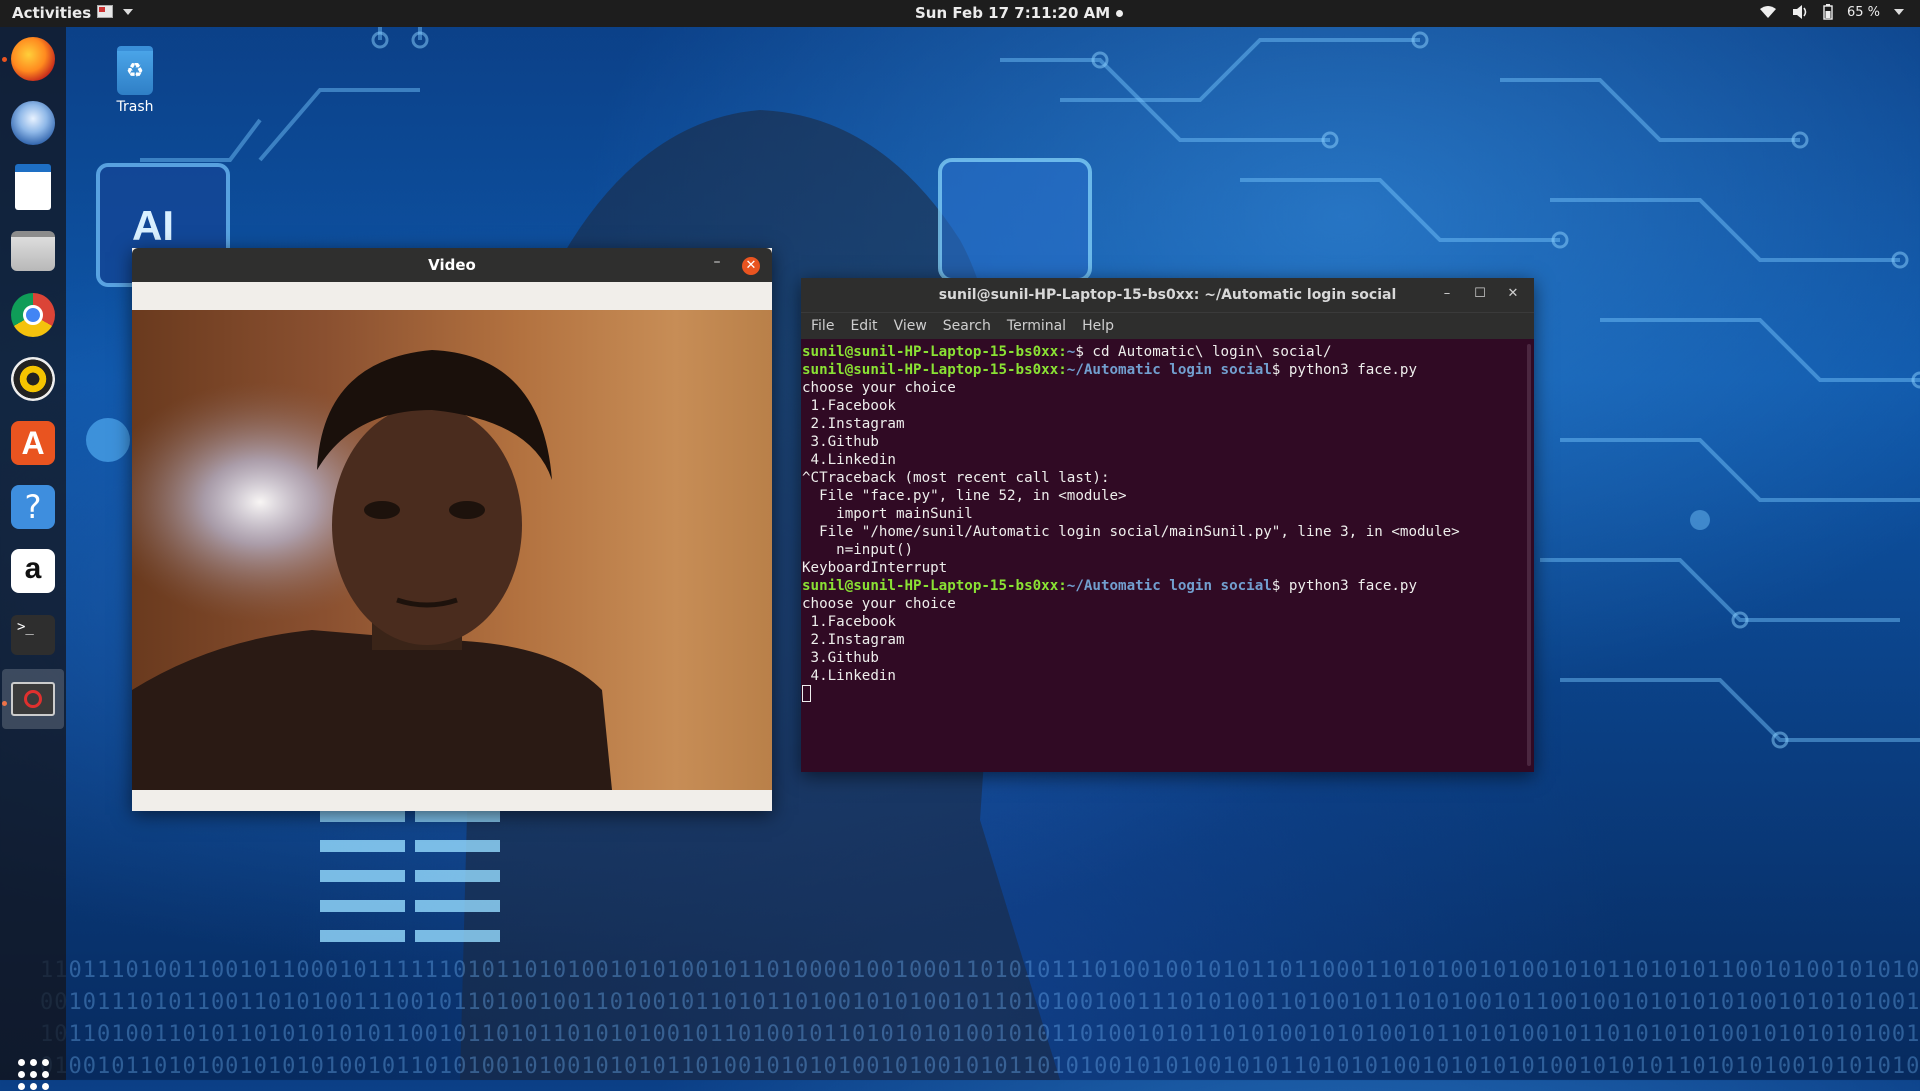  What do you see at coordinates (34, 1075) in the screenshot?
I see `show-applications-button` at bounding box center [34, 1075].